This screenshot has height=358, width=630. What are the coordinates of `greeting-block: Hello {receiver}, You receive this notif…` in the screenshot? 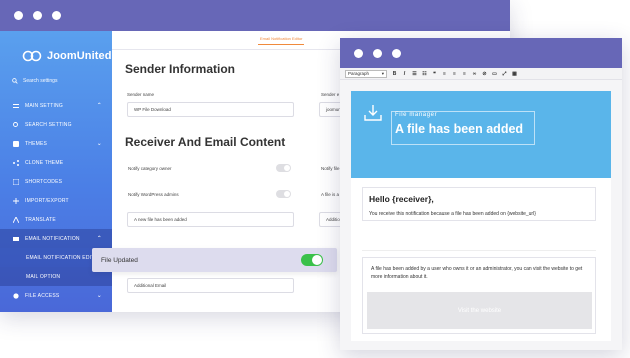 It's located at (479, 204).